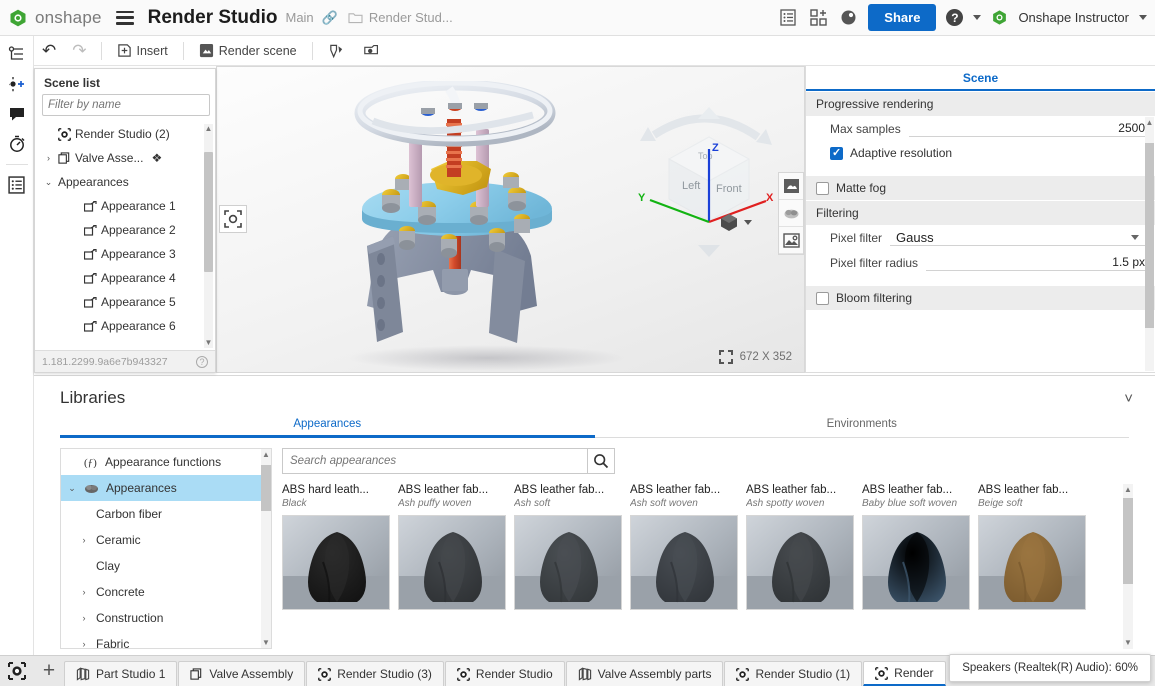 This screenshot has height=686, width=1155. I want to click on render-tree-icon, so click(17, 54).